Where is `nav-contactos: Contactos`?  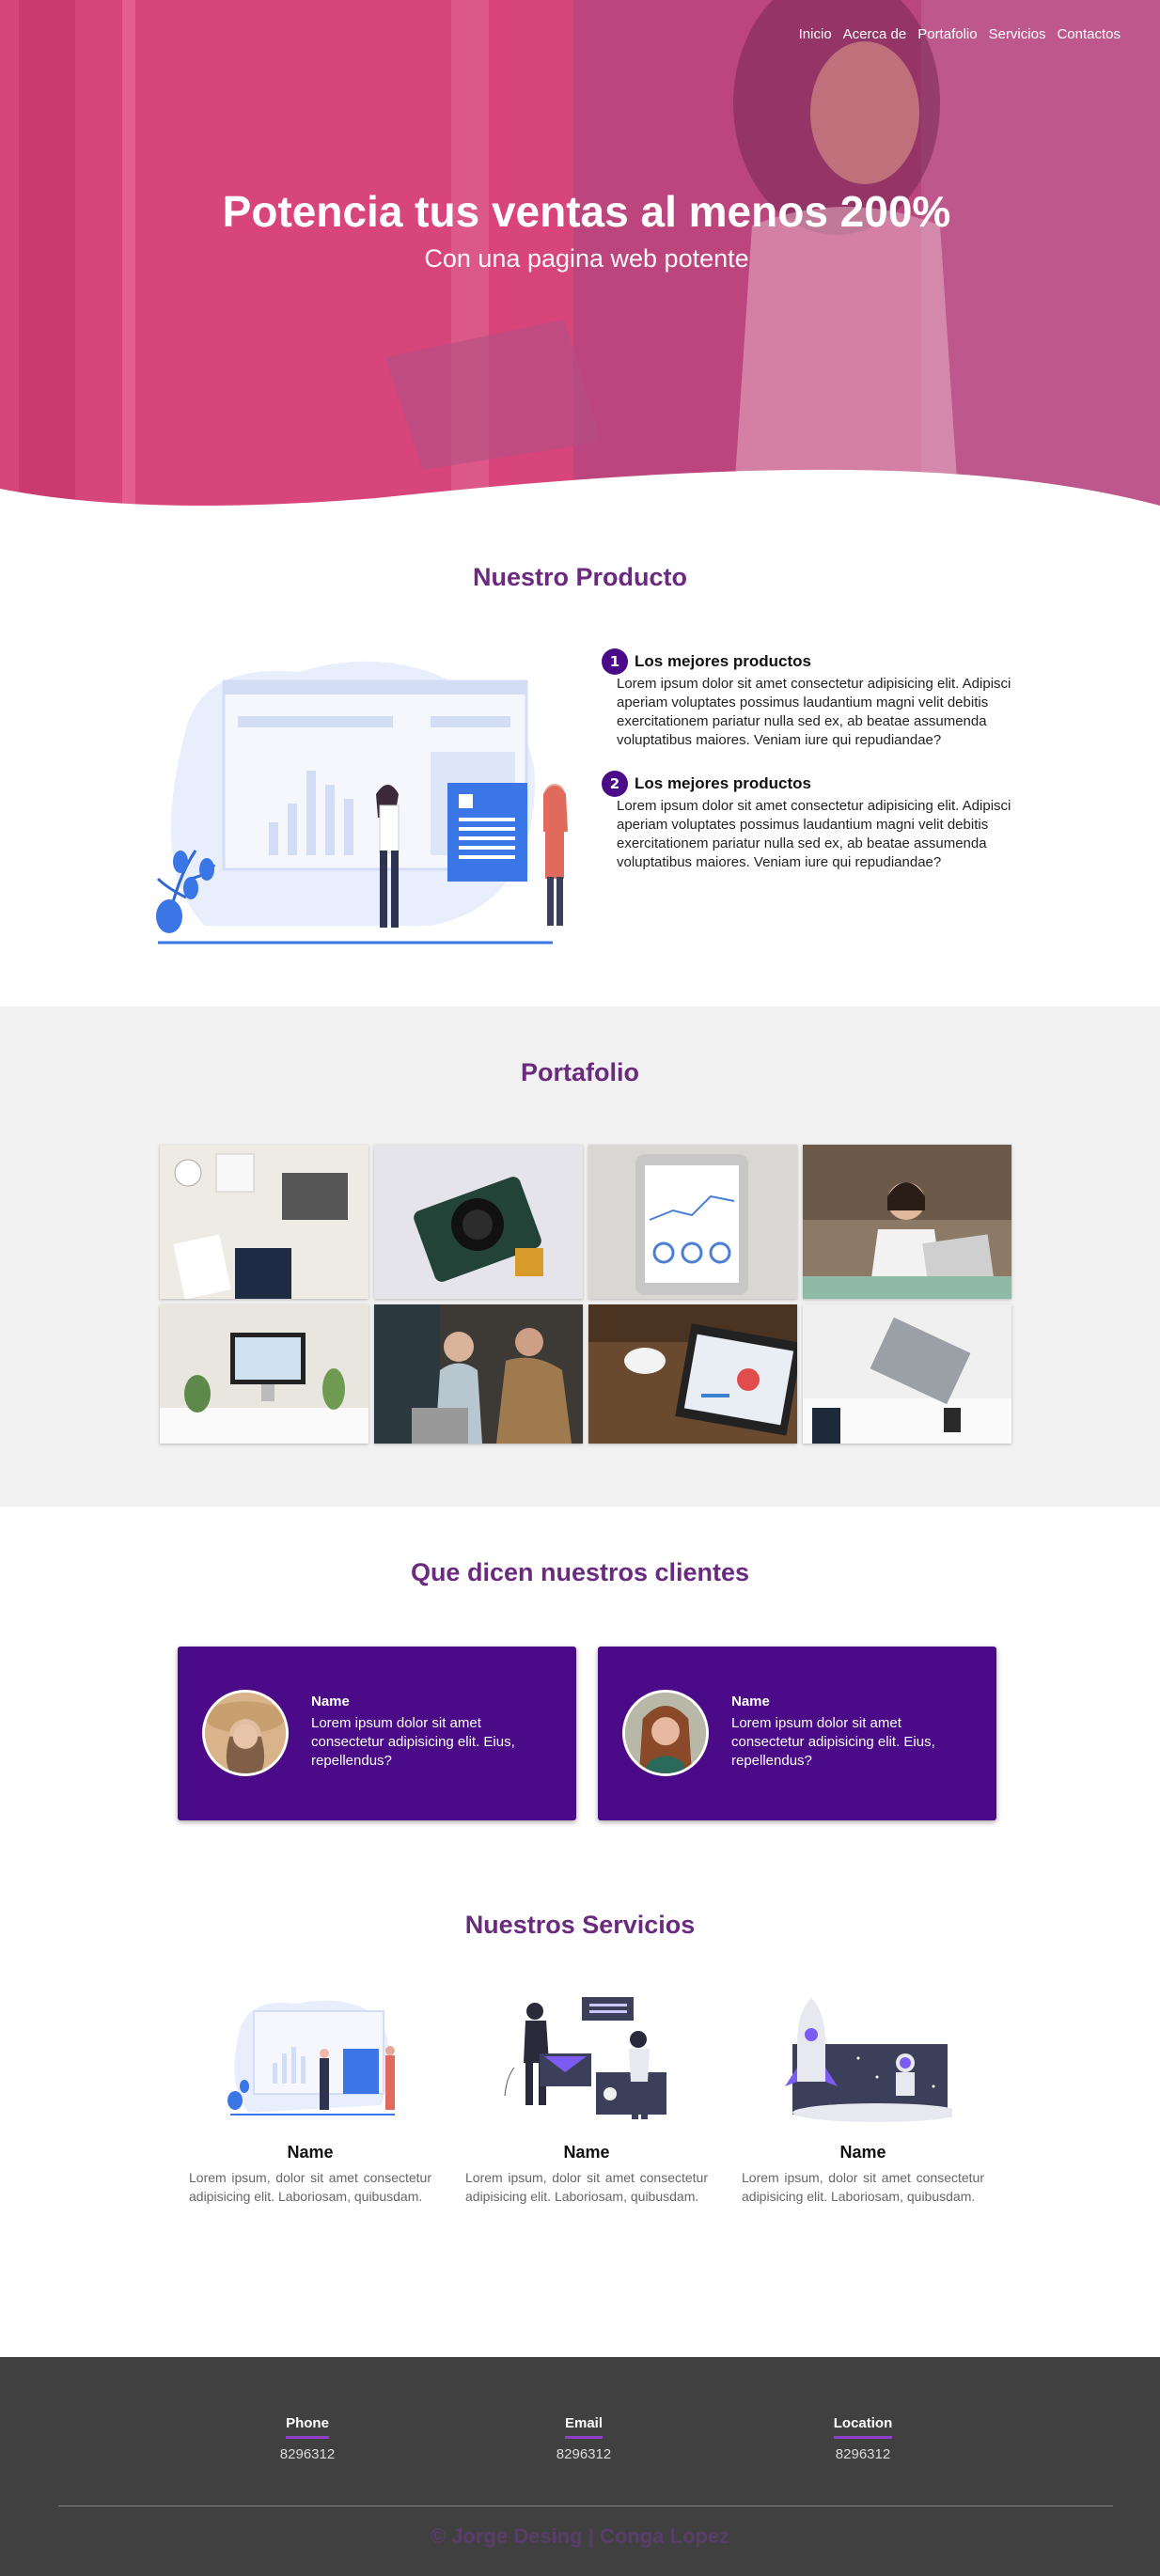 nav-contactos: Contactos is located at coordinates (1089, 34).